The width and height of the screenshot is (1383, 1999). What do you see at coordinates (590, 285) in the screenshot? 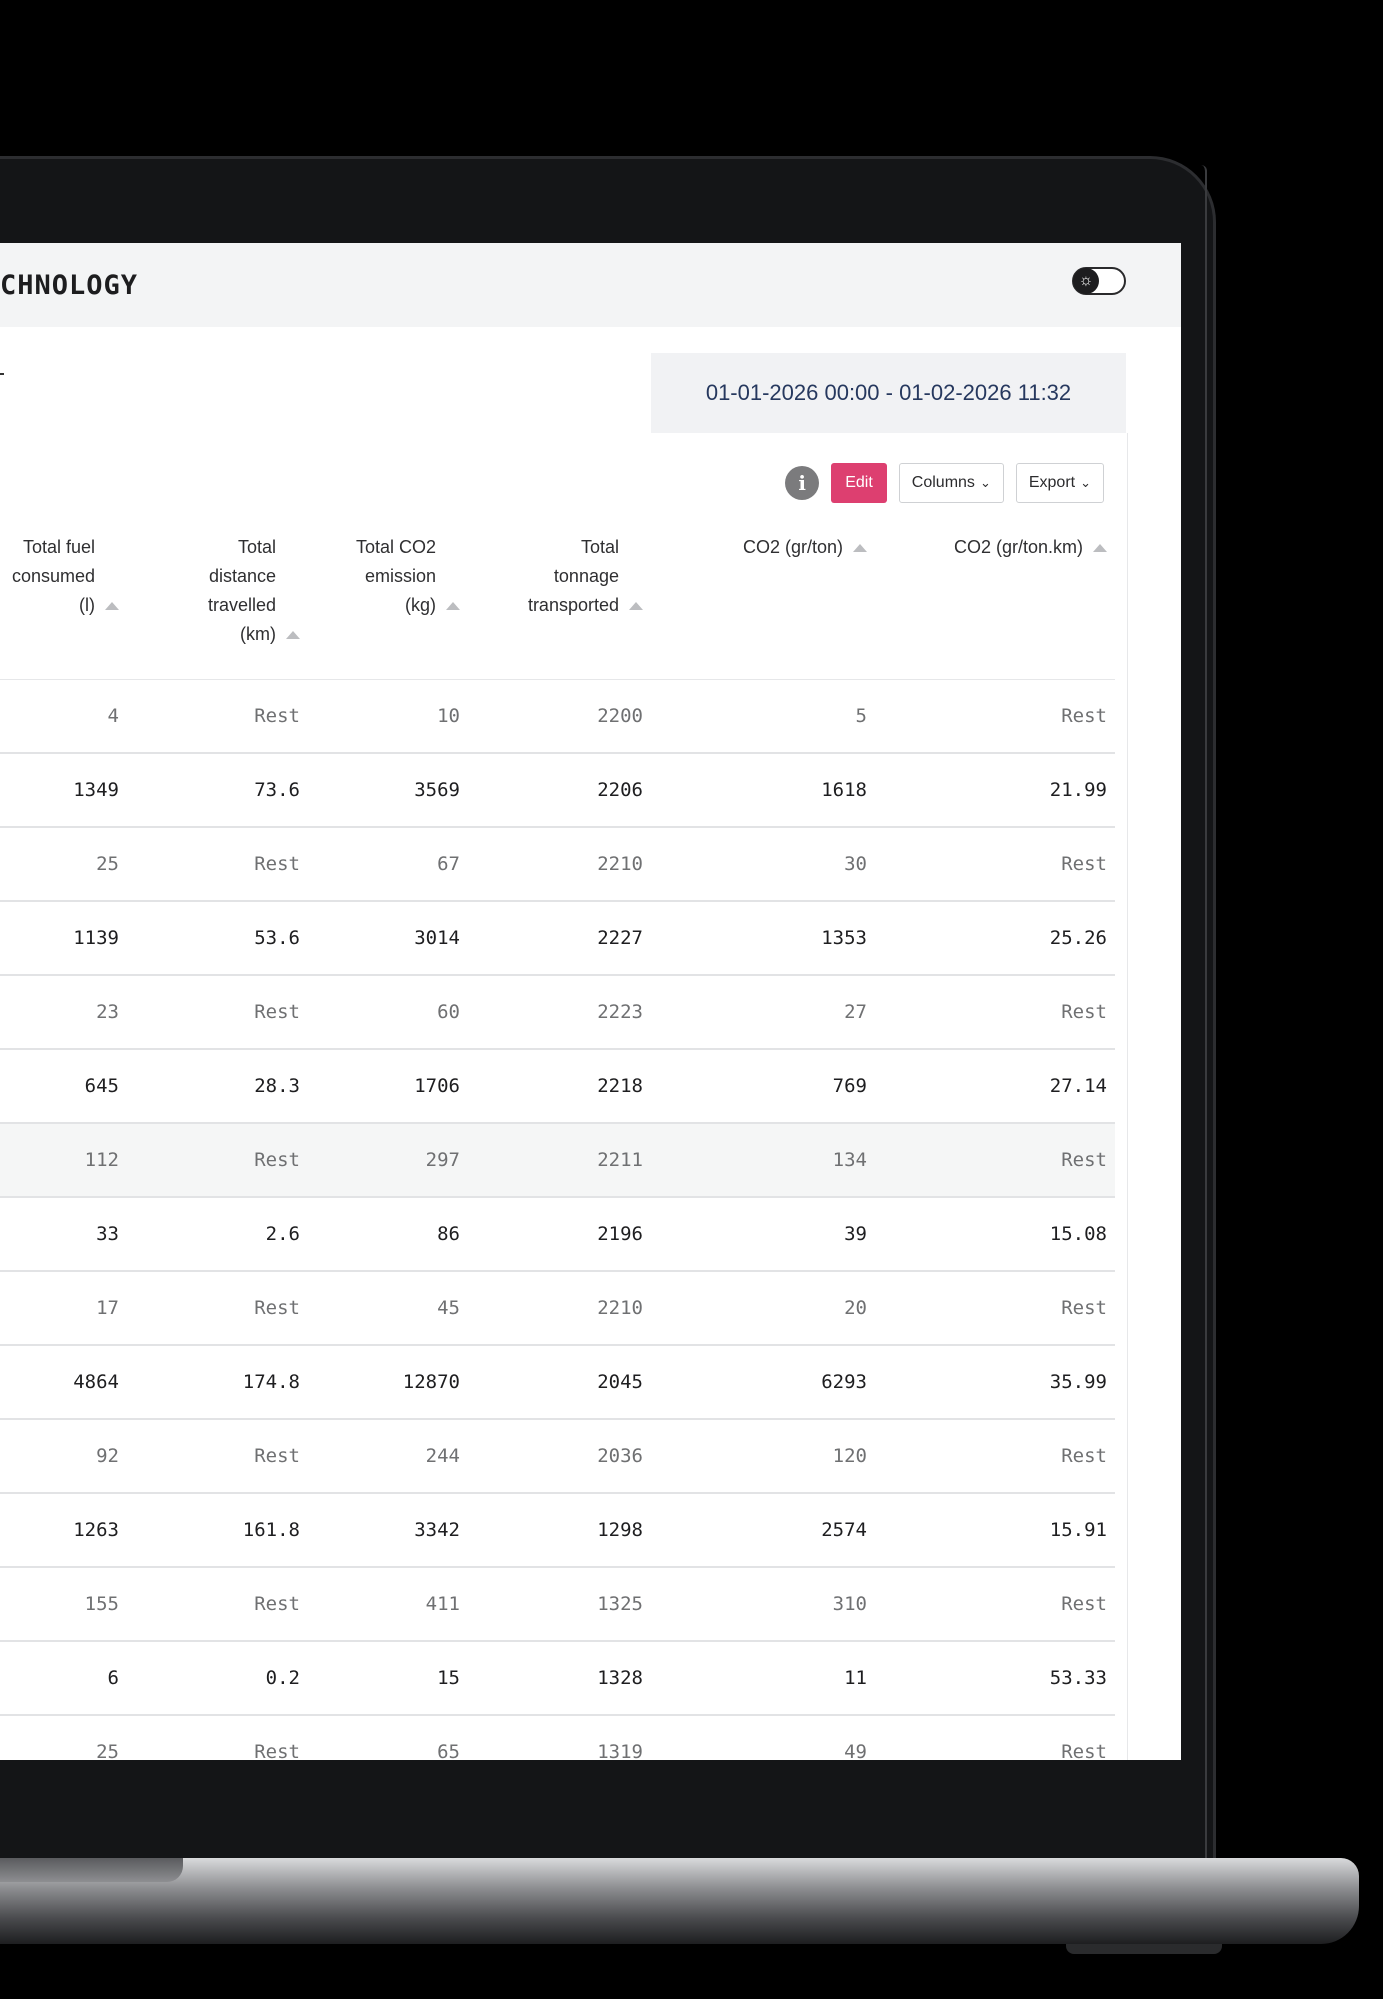
I see `app-header: CHNOLOGY ☼` at bounding box center [590, 285].